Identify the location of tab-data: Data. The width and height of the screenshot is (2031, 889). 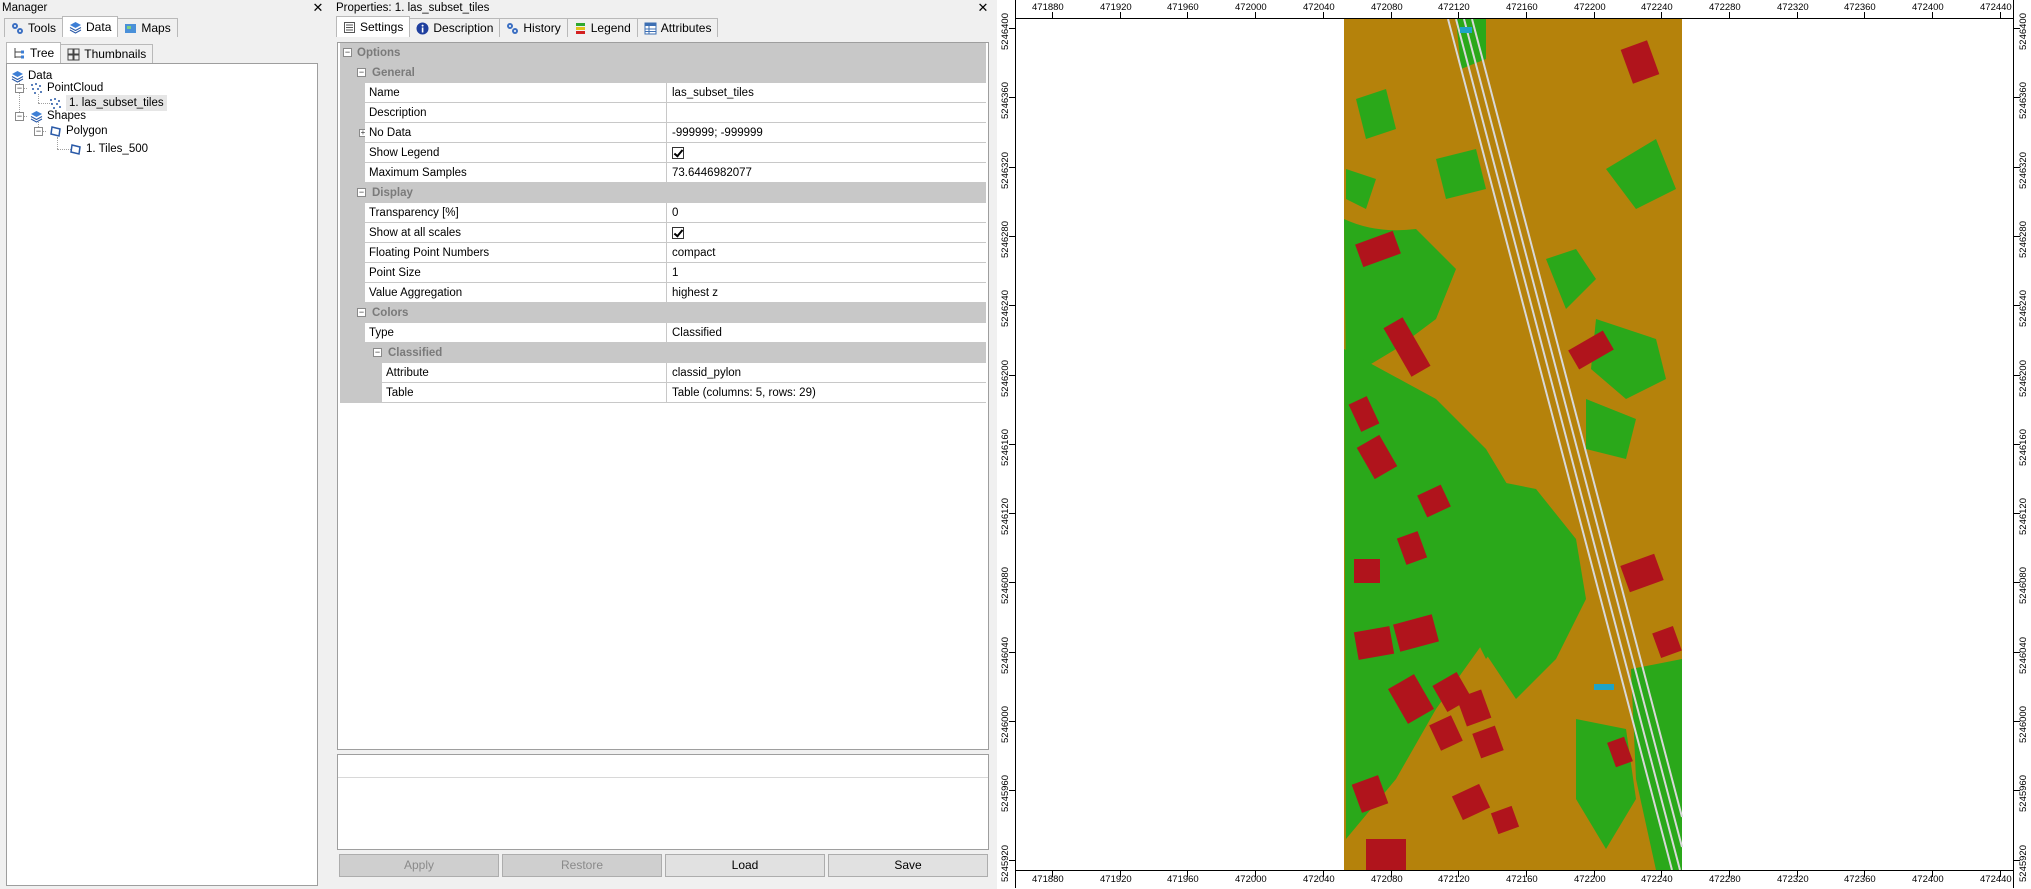
(90, 26).